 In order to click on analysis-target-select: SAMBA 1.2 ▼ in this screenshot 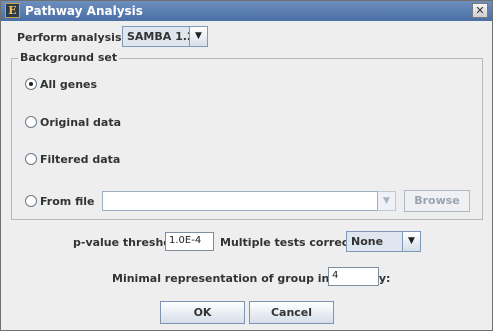, I will do `click(165, 36)`.